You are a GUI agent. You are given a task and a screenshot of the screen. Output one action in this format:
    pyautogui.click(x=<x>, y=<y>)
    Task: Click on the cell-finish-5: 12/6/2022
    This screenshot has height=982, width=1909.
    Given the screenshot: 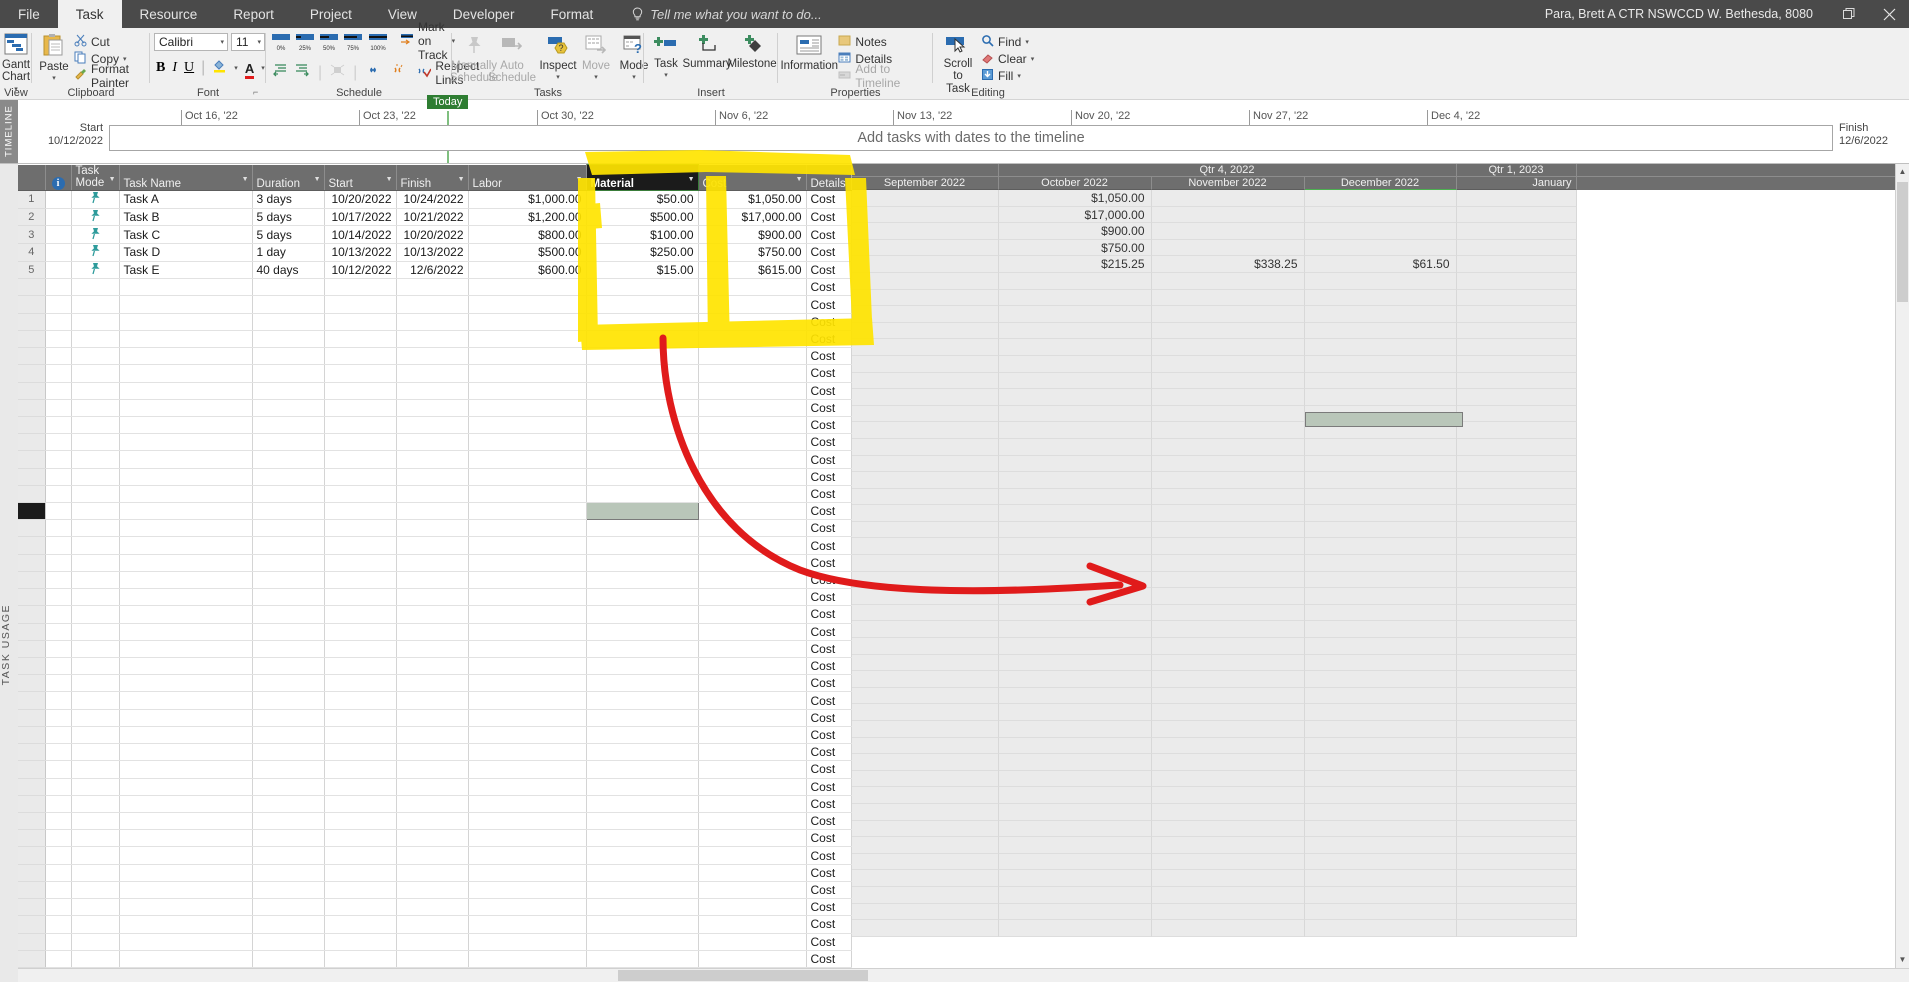 What is the action you would take?
    pyautogui.click(x=432, y=270)
    